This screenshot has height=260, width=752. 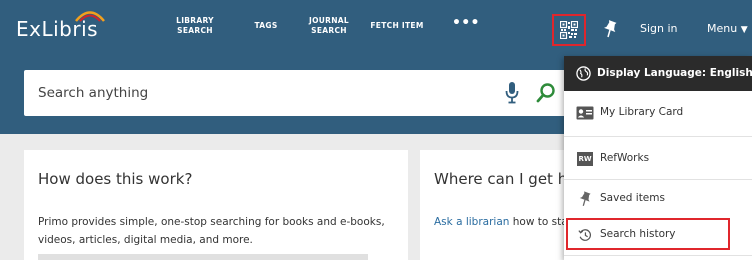 I want to click on search-history-item: Search history, so click(x=658, y=235).